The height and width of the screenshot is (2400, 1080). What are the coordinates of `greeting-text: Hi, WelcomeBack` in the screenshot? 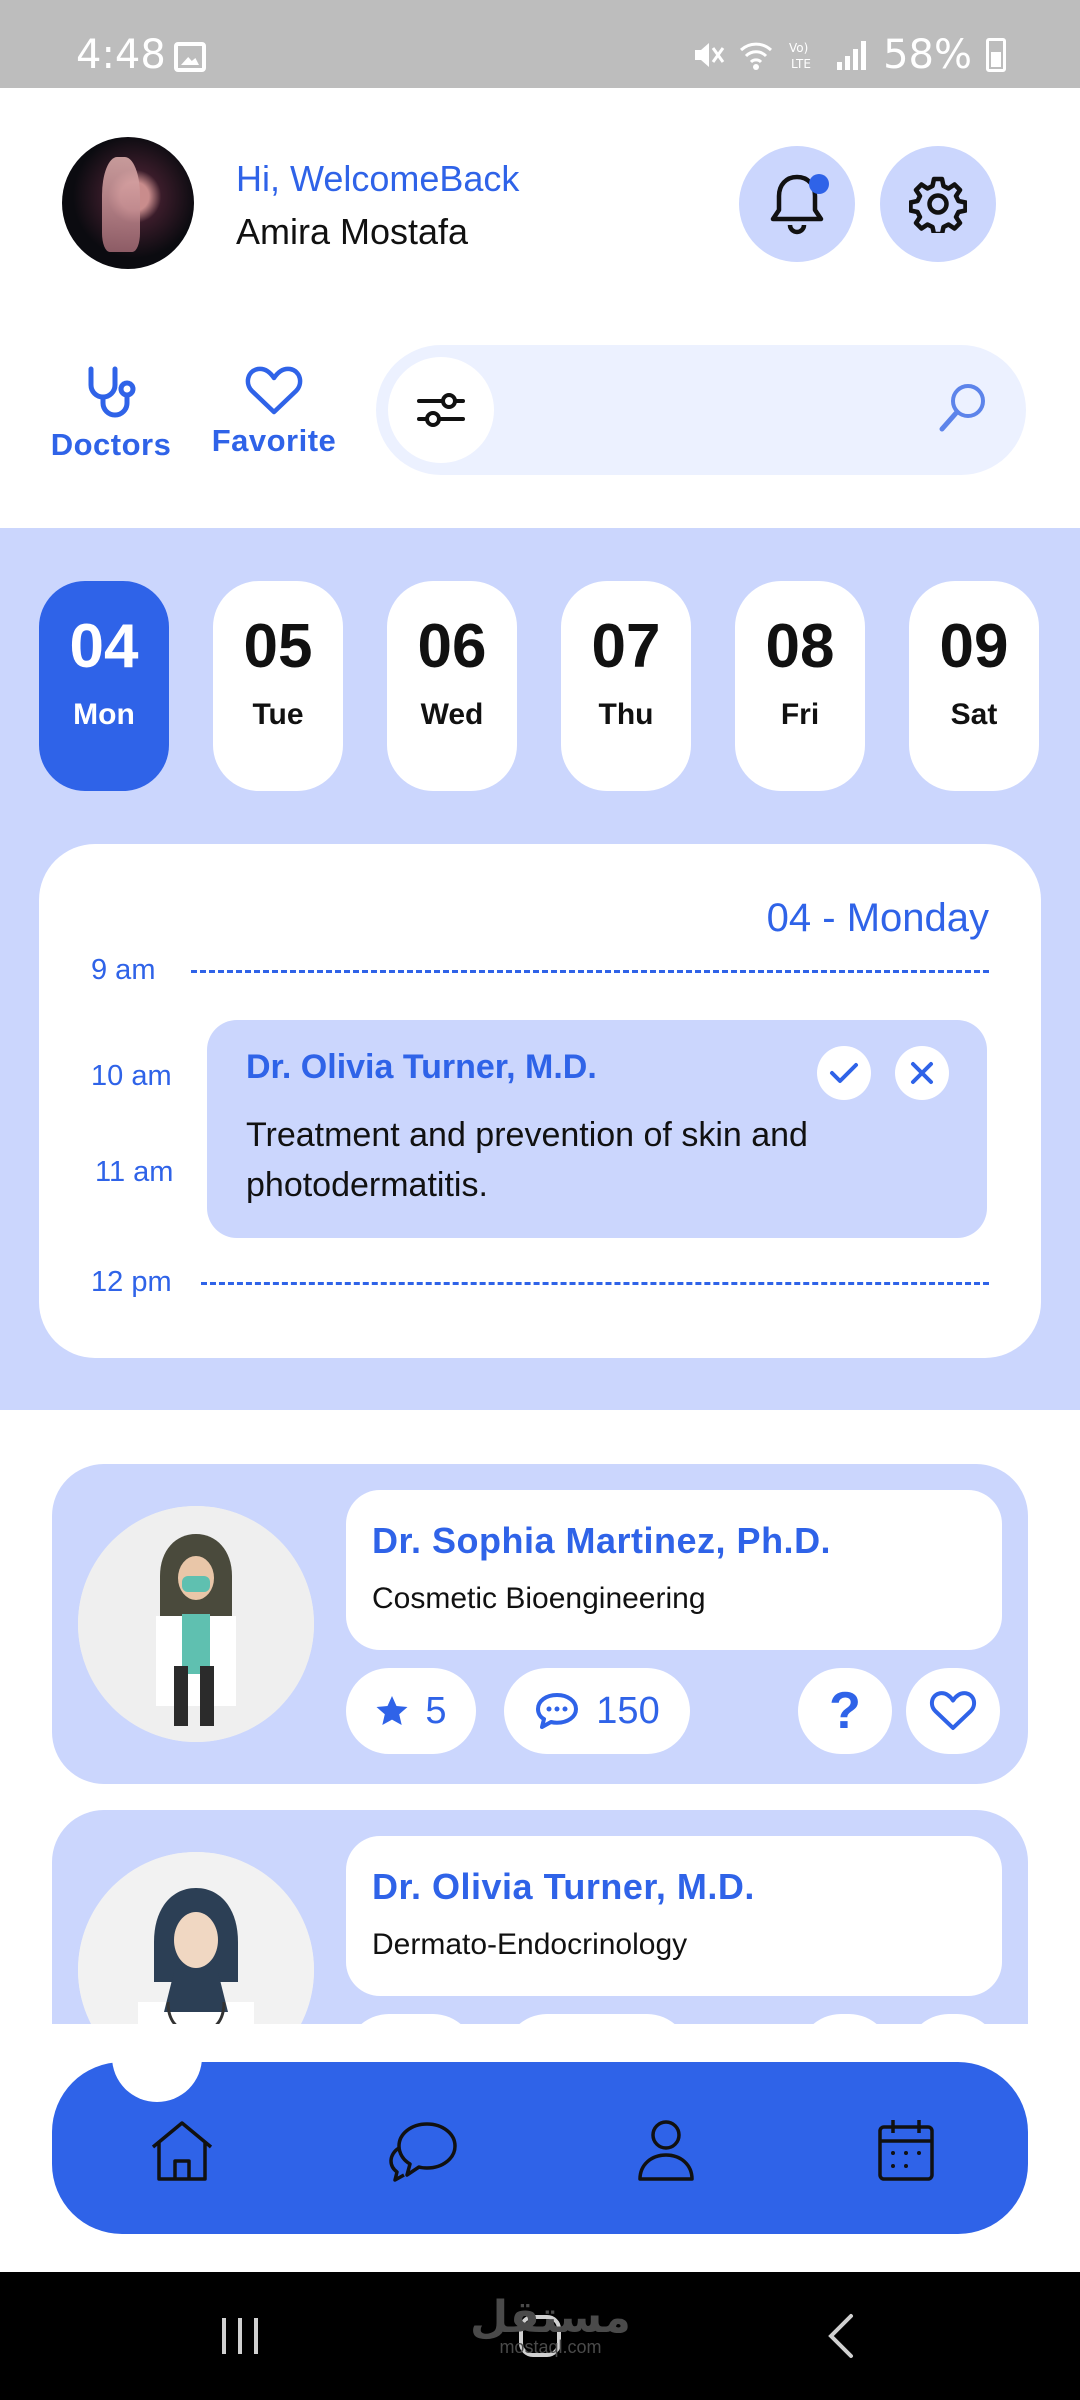 It's located at (378, 178).